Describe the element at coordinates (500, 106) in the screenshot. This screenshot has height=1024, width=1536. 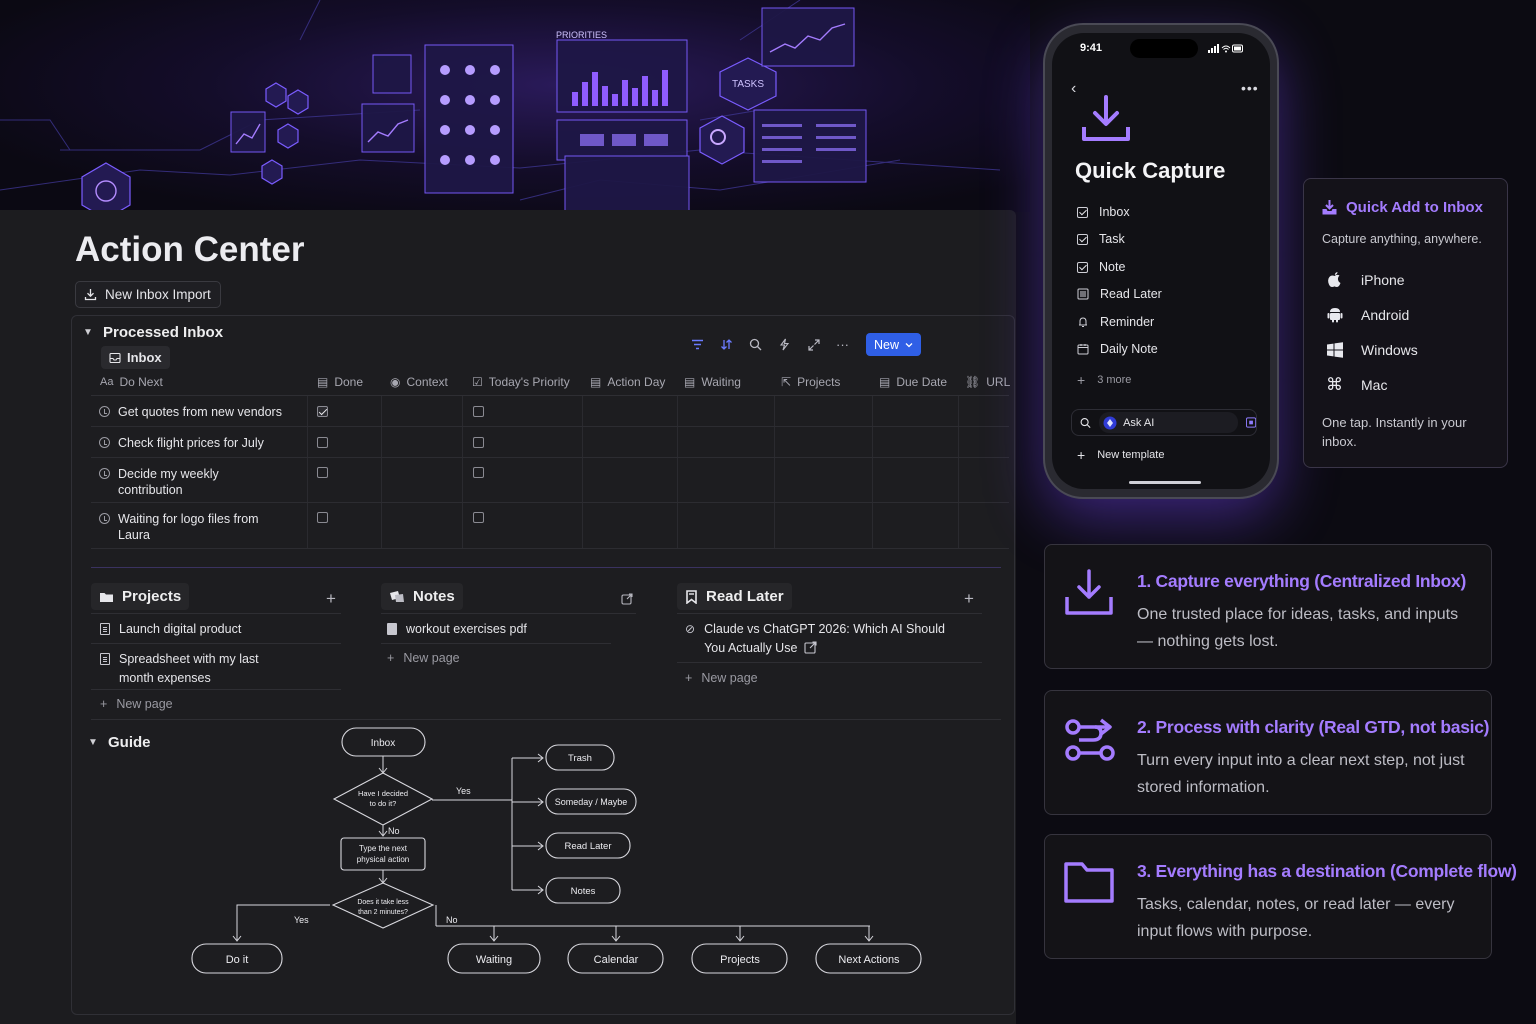
I see `hero-illustration: TASKS PRIORITIES` at that location.